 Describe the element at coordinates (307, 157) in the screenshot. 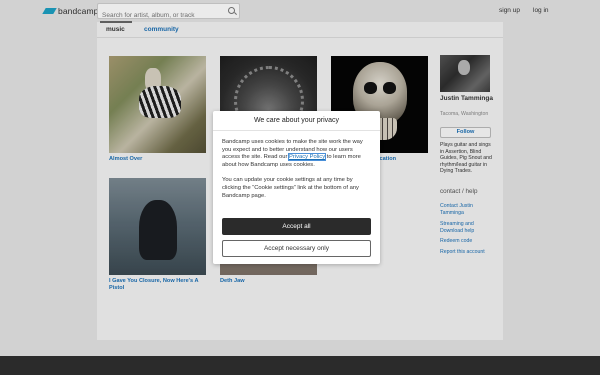

I see `privacy-policy-link: Privacy Policy` at that location.